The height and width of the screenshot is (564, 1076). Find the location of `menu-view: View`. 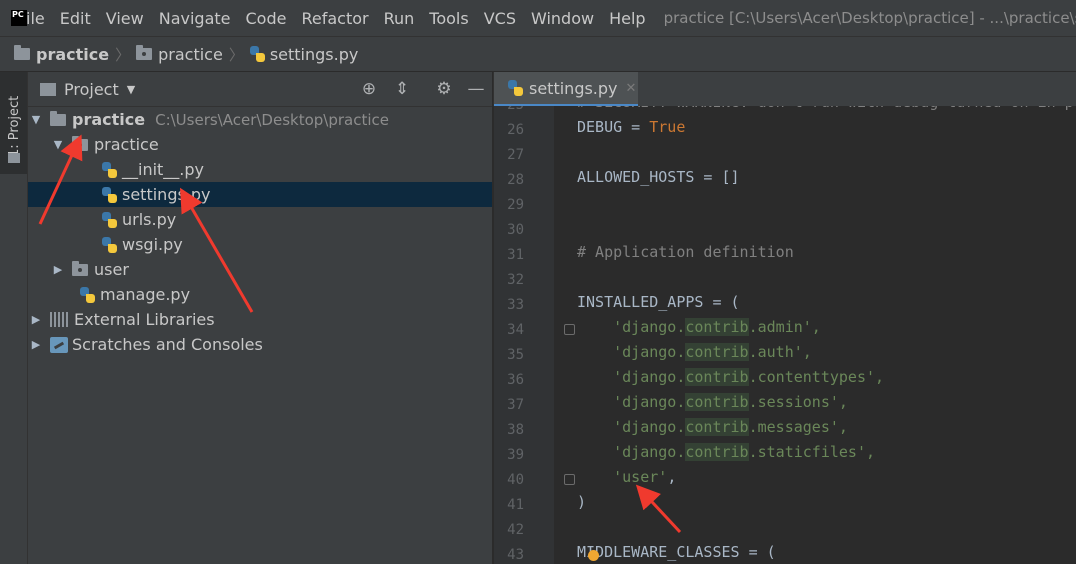

menu-view: View is located at coordinates (125, 18).